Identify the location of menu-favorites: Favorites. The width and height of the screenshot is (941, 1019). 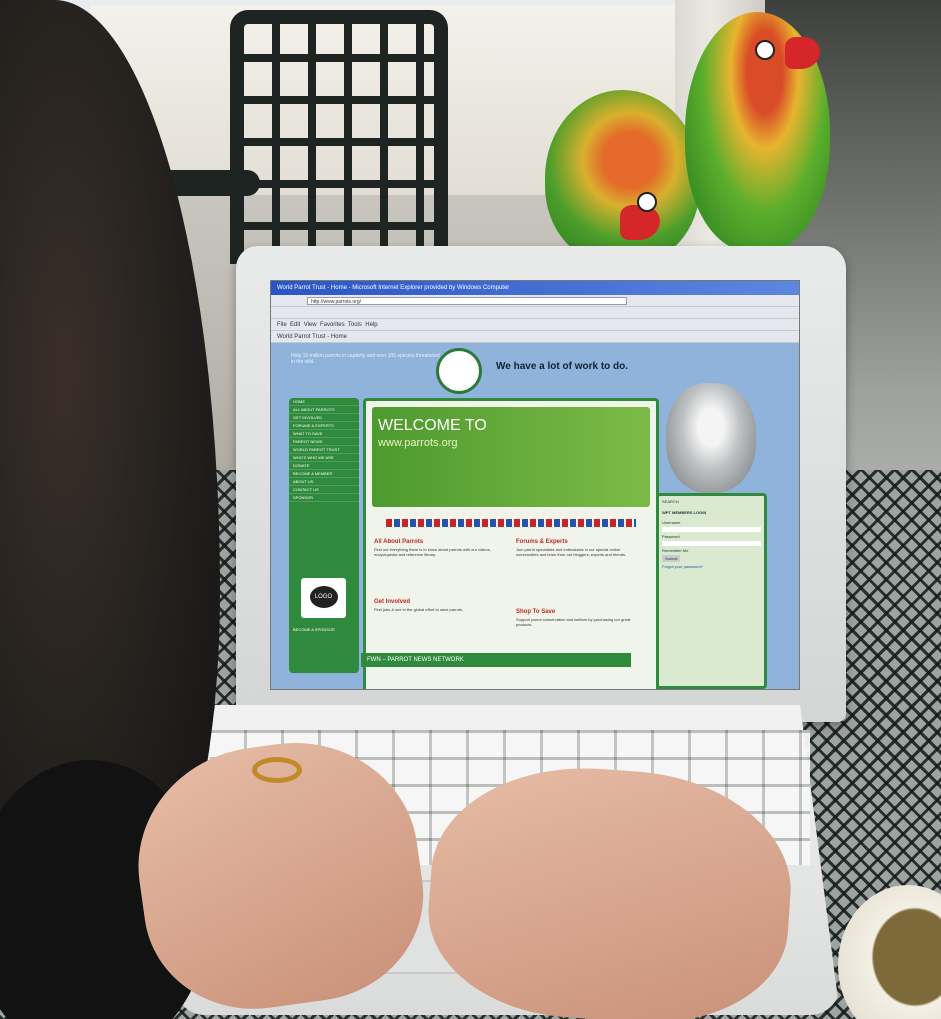
(332, 325).